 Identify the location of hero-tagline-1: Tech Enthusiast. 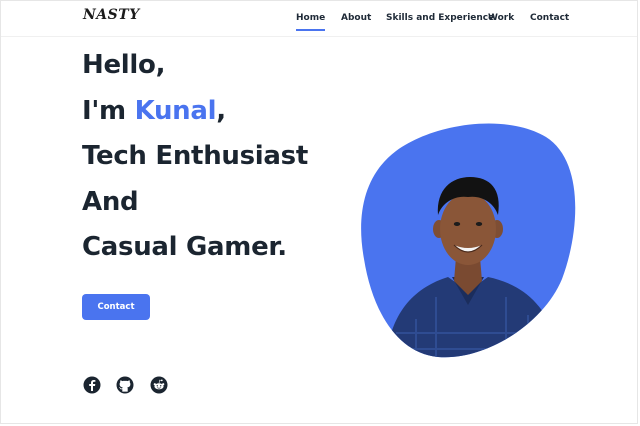
(195, 156).